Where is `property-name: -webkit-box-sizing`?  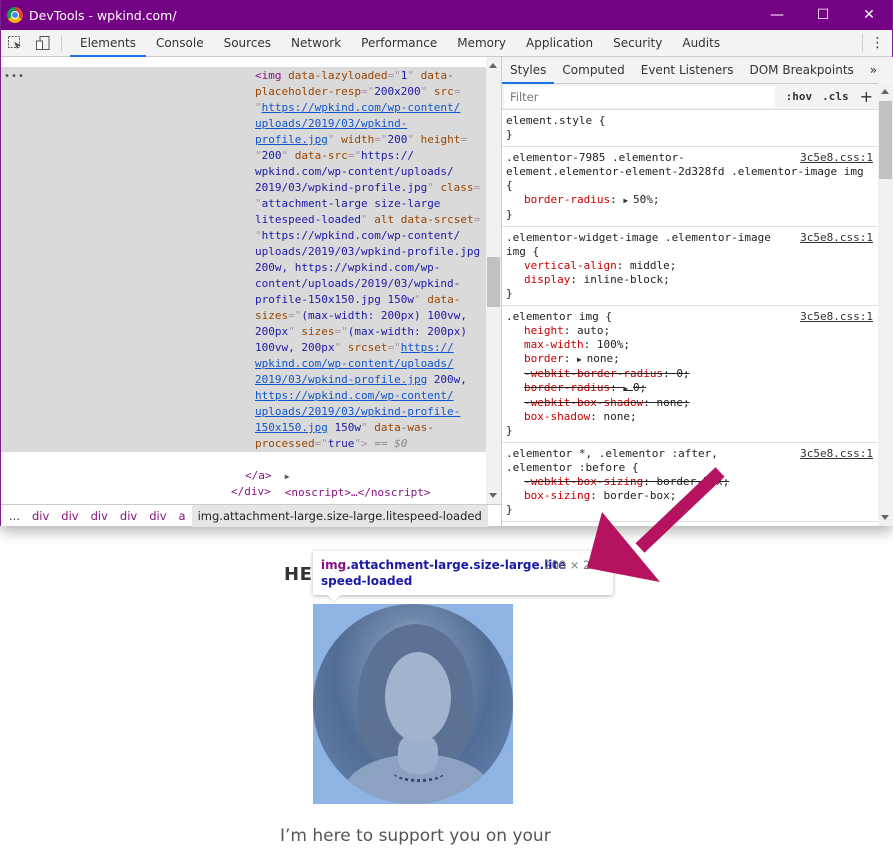
property-name: -webkit-box-sizing is located at coordinates (583, 481).